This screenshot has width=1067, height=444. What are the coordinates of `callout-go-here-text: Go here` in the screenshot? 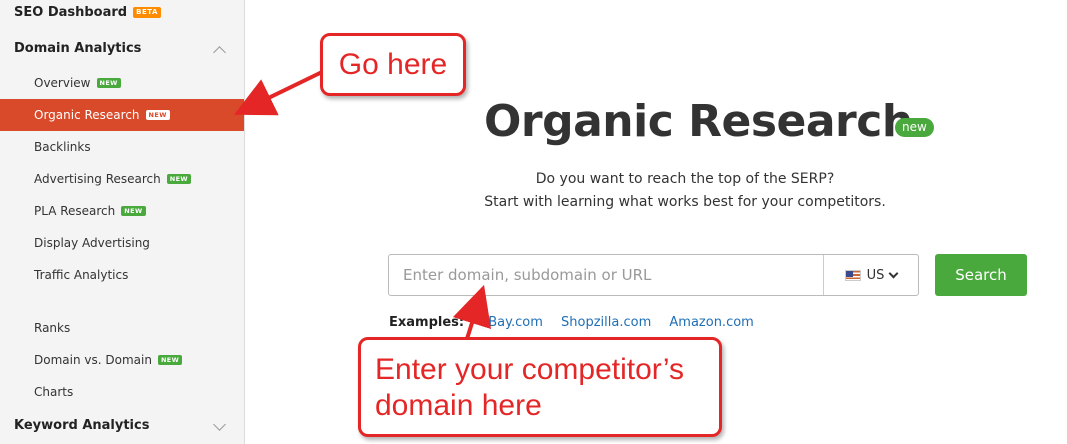 It's located at (393, 64).